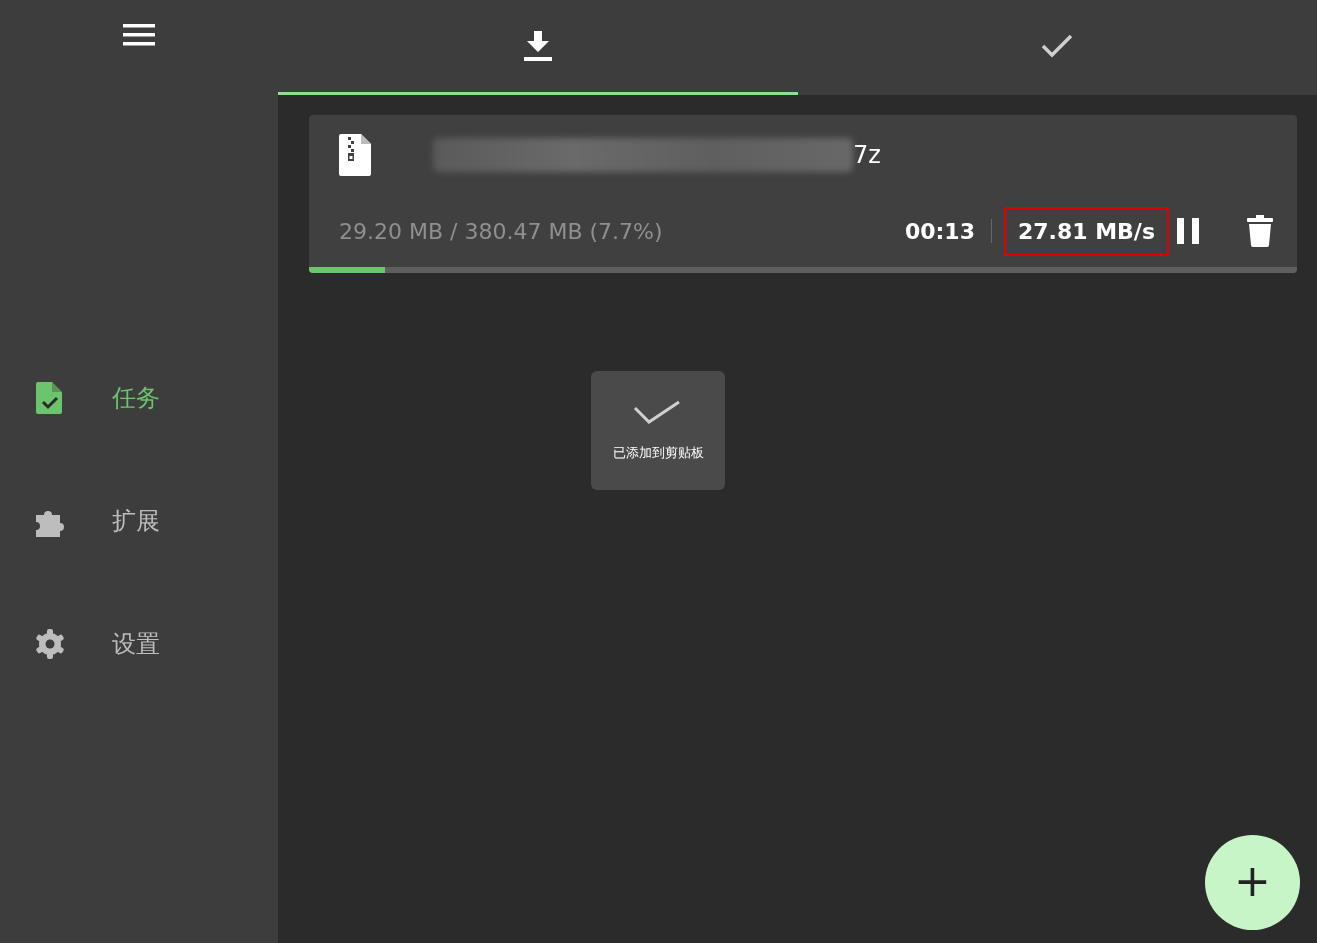  What do you see at coordinates (867, 155) in the screenshot?
I see `file-name: 7z` at bounding box center [867, 155].